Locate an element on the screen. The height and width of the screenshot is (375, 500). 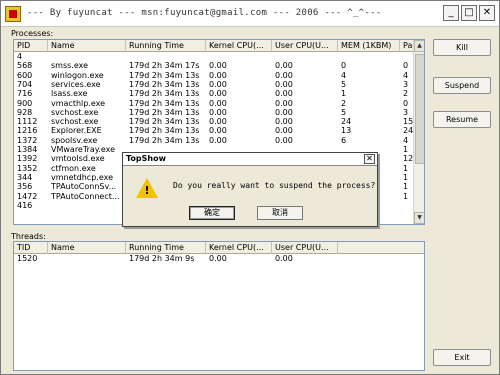
table-row: 704 services.exe 179d 2h 34m 13s 0.00 0.00 5 3 is located at coordinates (214, 84).